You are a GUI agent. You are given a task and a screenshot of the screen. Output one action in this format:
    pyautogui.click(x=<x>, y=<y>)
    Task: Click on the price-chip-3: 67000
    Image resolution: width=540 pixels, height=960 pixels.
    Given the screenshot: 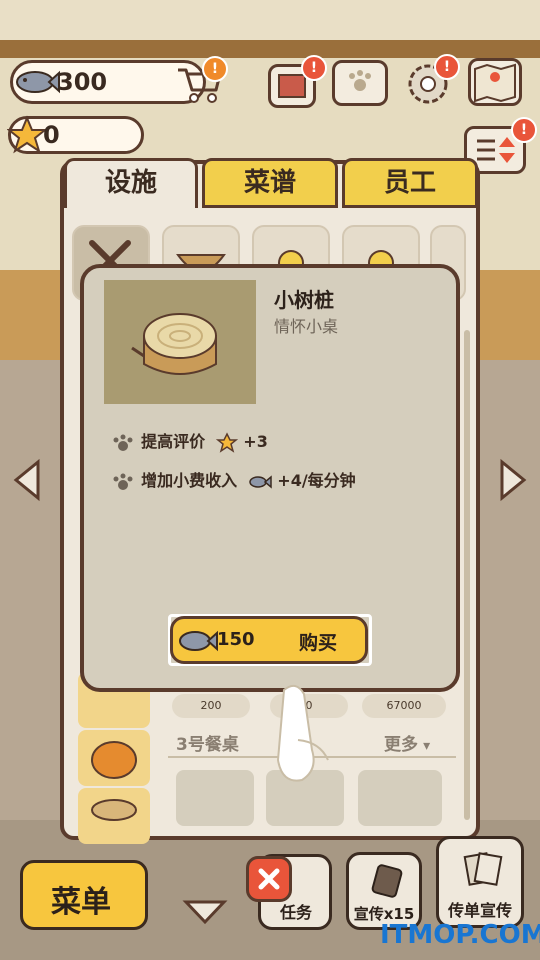 What is the action you would take?
    pyautogui.click(x=404, y=706)
    